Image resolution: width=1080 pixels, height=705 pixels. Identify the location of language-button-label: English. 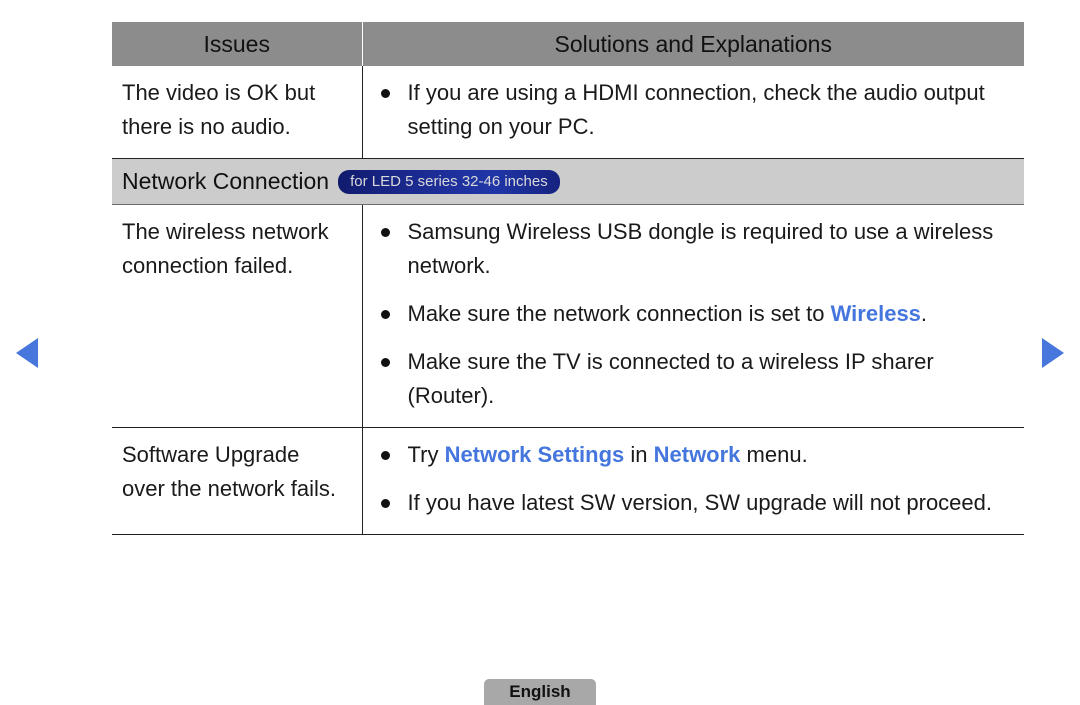
(540, 691).